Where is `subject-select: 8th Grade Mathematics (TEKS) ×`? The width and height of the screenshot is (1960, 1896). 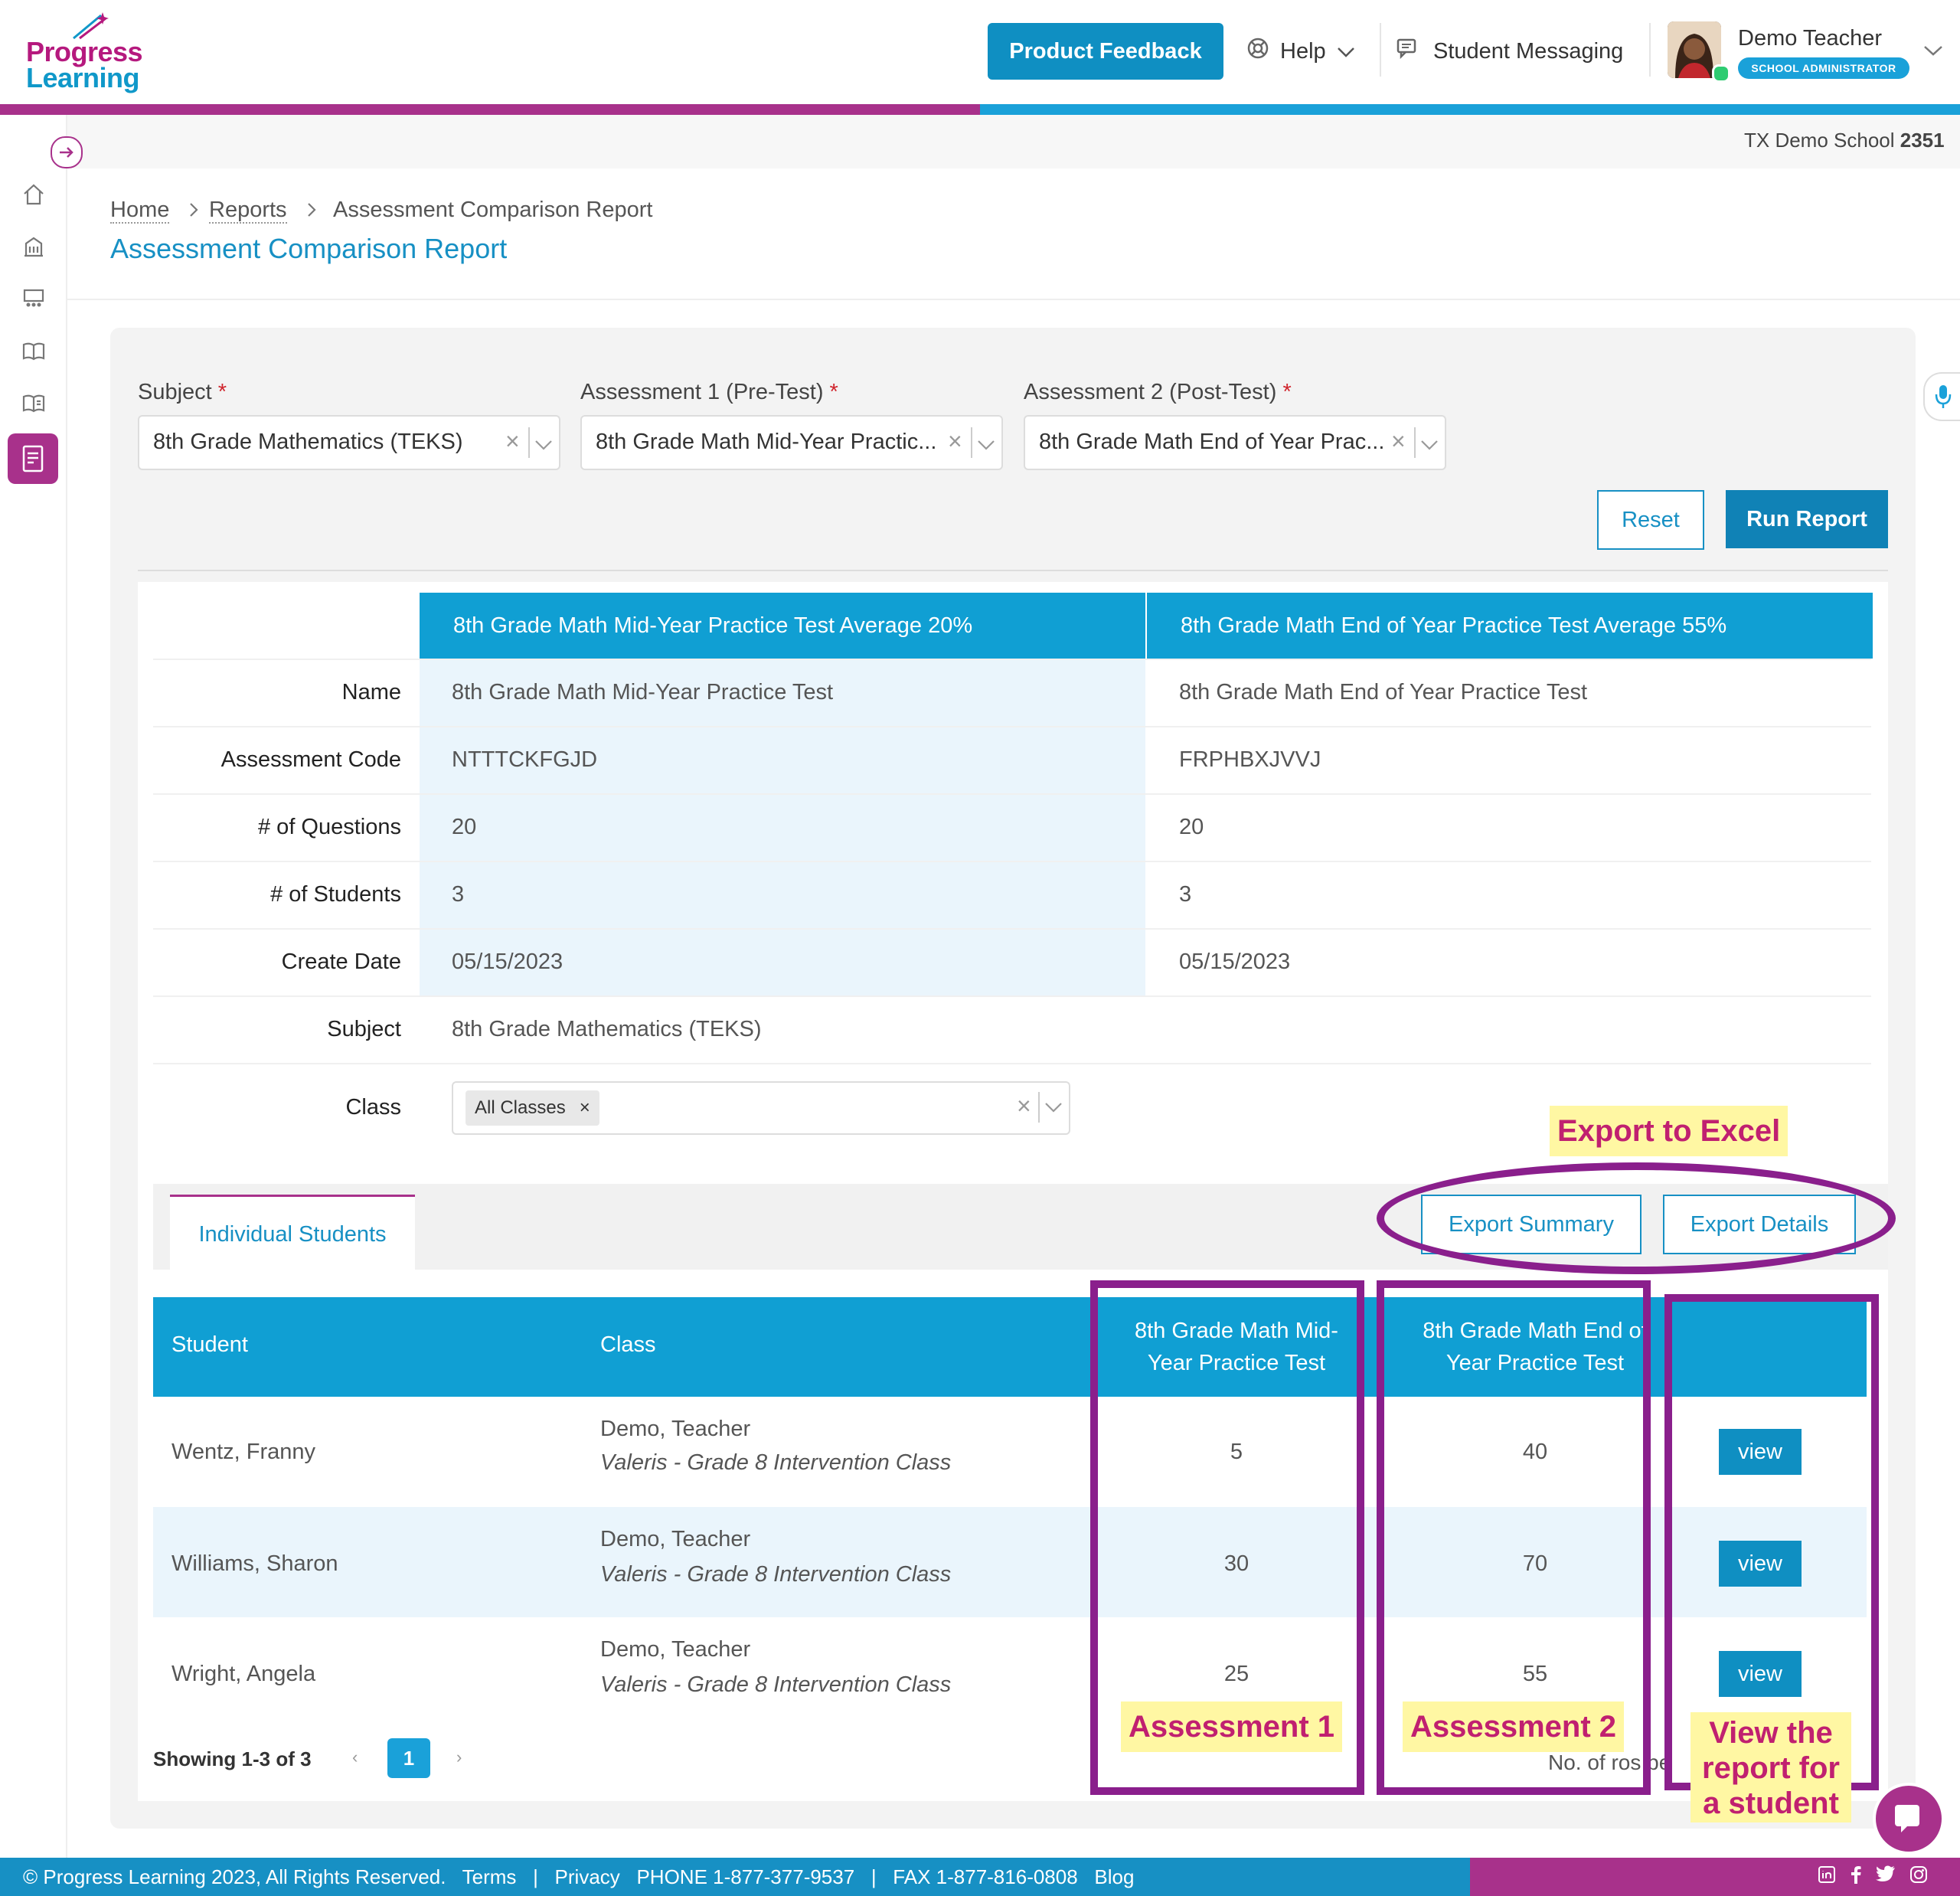
subject-select: 8th Grade Mathematics (TEKS) × is located at coordinates (349, 442).